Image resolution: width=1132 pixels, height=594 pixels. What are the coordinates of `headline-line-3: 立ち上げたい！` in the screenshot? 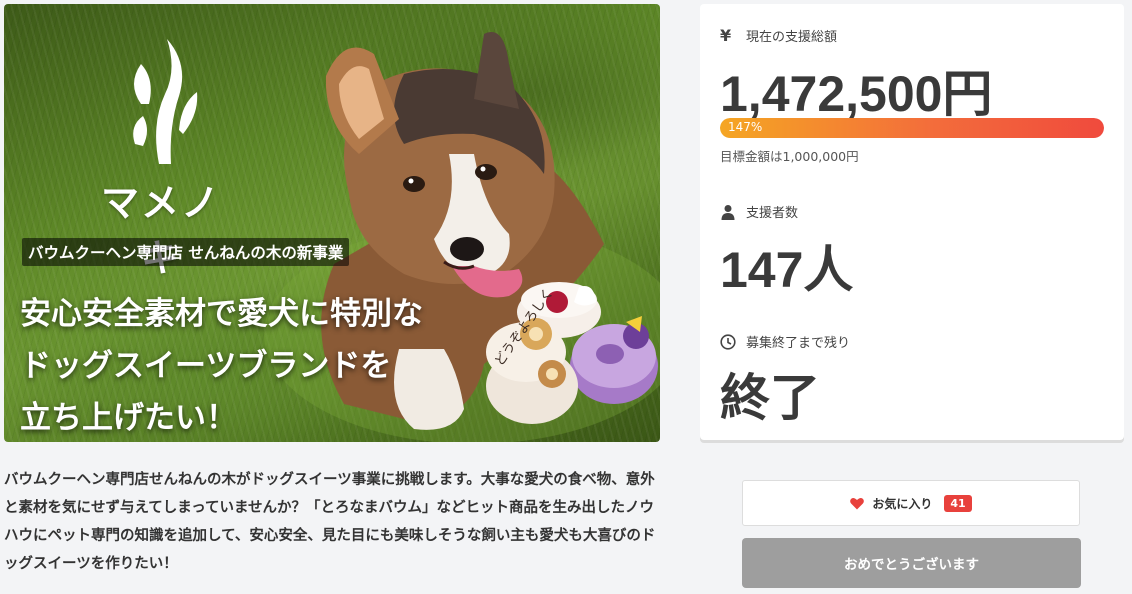 It's located at (128, 418).